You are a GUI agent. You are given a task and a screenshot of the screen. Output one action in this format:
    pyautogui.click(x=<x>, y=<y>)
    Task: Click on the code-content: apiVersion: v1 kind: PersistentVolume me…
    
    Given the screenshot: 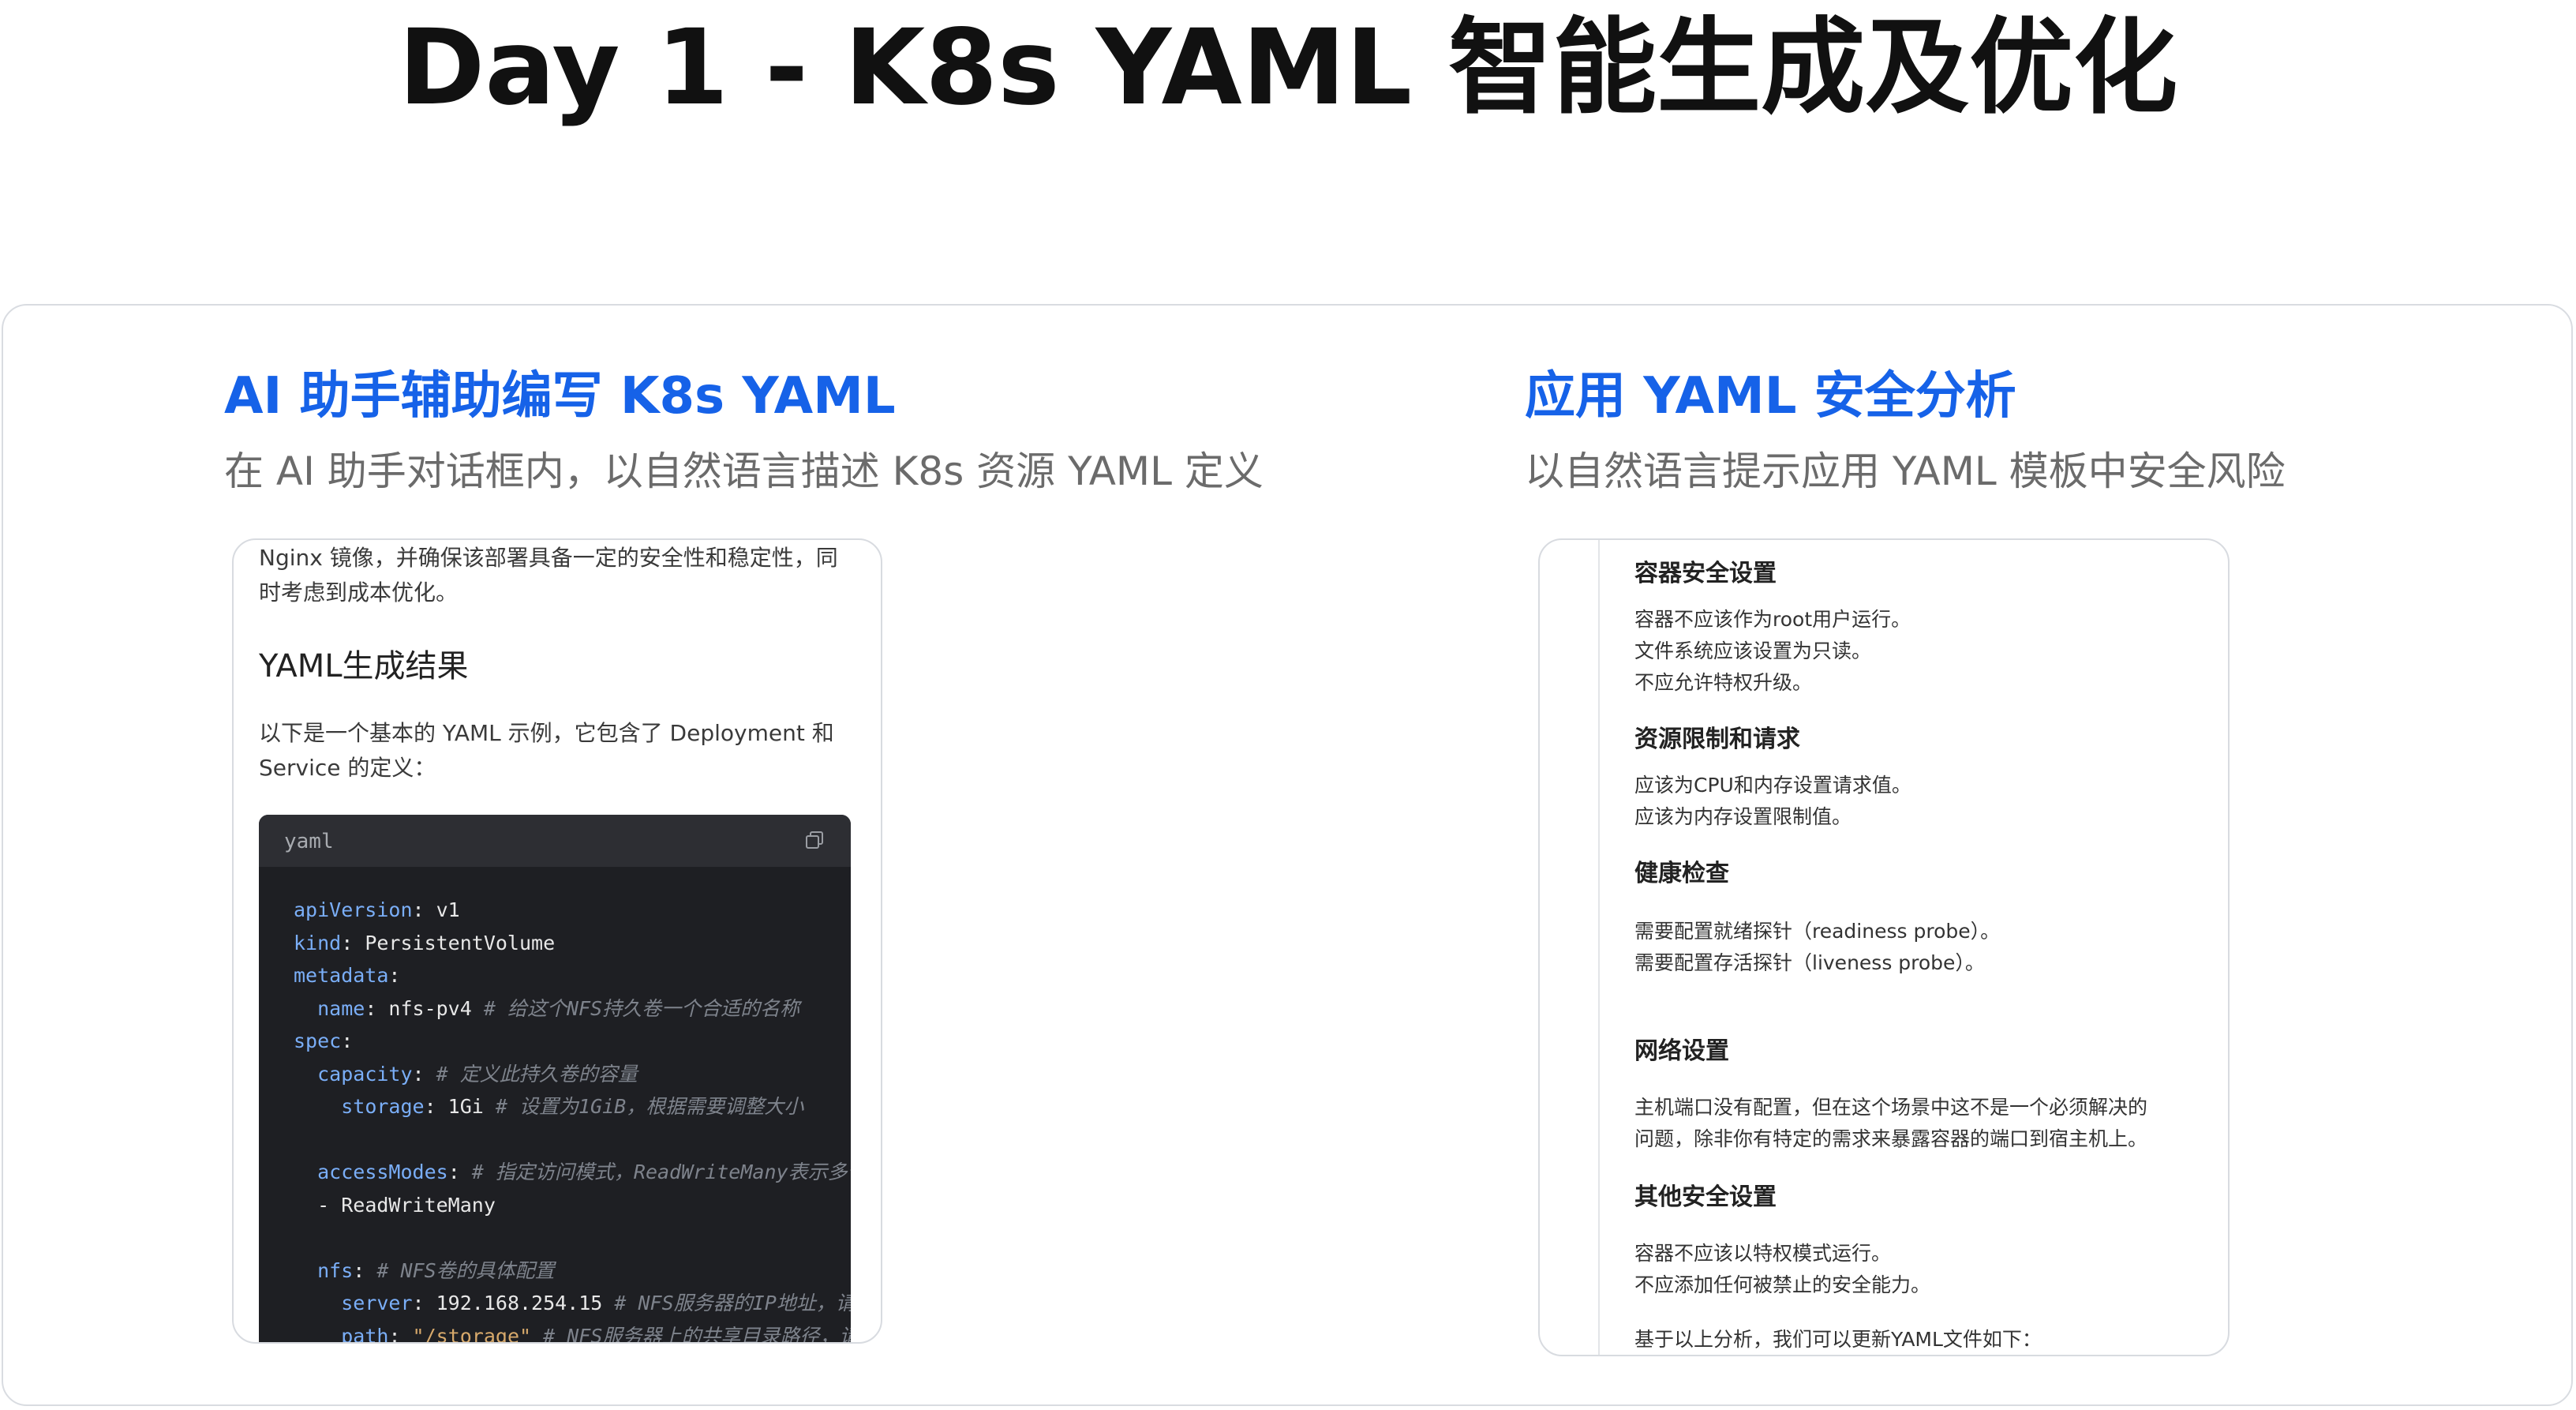 What is the action you would take?
    pyautogui.click(x=572, y=1121)
    